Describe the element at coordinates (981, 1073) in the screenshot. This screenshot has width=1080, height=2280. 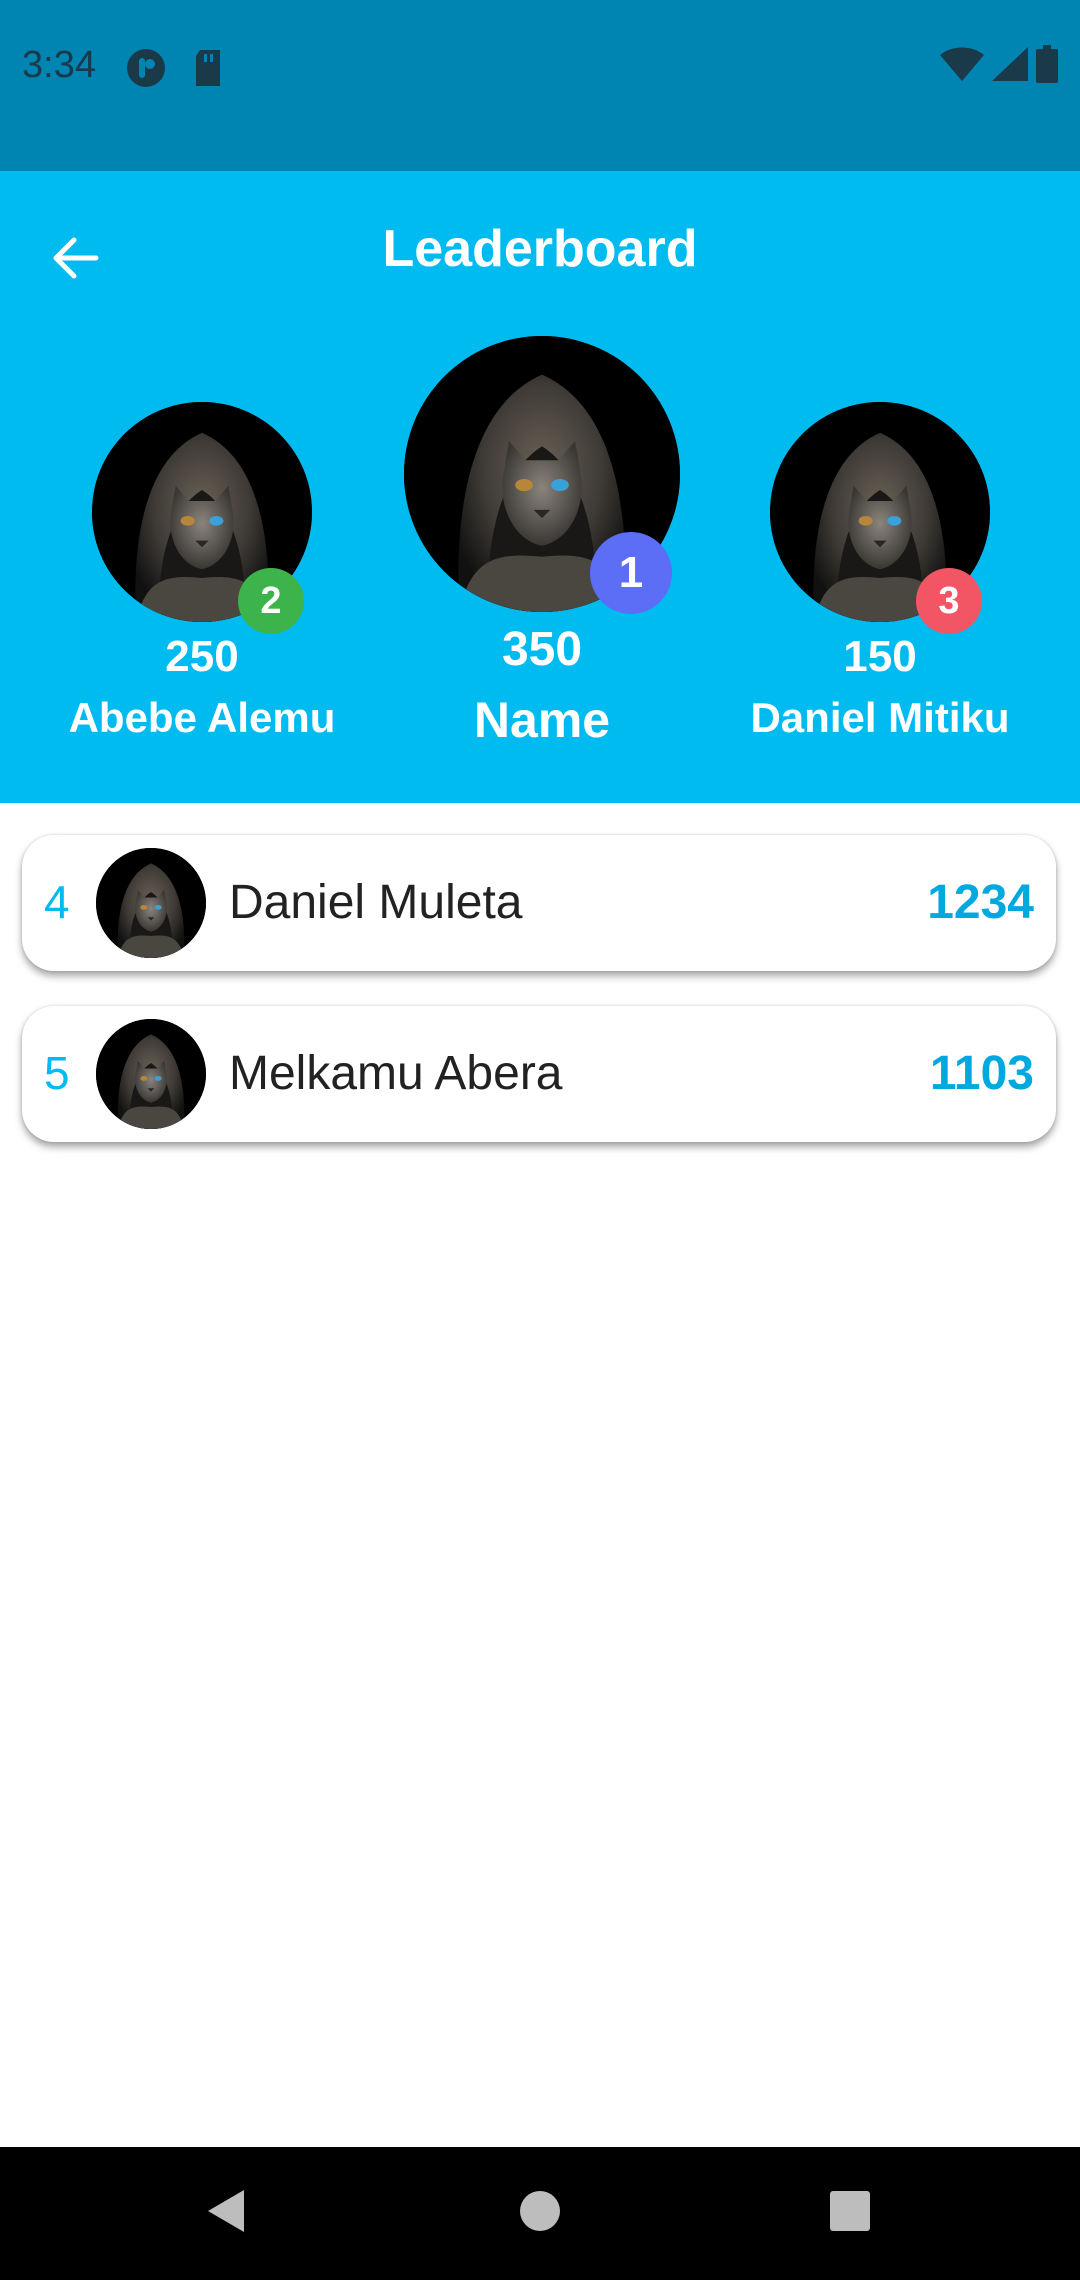
I see `list-score: 1103` at that location.